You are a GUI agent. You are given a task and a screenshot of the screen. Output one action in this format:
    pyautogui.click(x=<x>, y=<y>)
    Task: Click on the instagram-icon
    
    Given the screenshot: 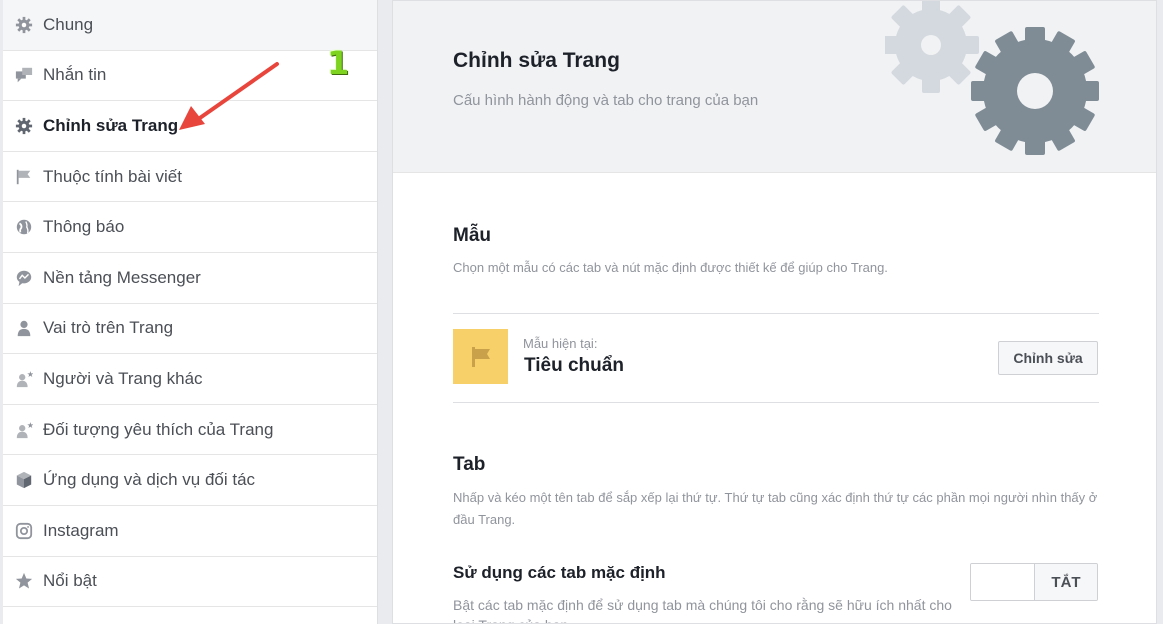 What is the action you would take?
    pyautogui.click(x=24, y=531)
    